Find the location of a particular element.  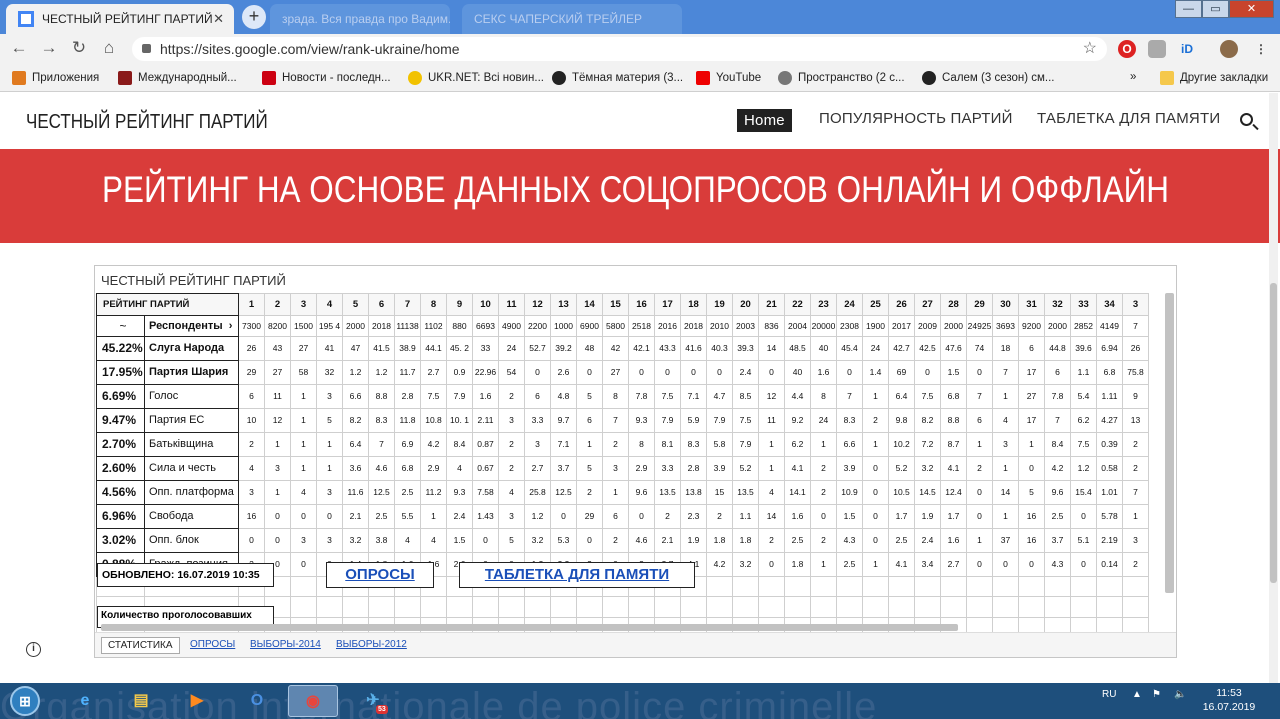

more-bookmarks-icon: » is located at coordinates (1133, 77).